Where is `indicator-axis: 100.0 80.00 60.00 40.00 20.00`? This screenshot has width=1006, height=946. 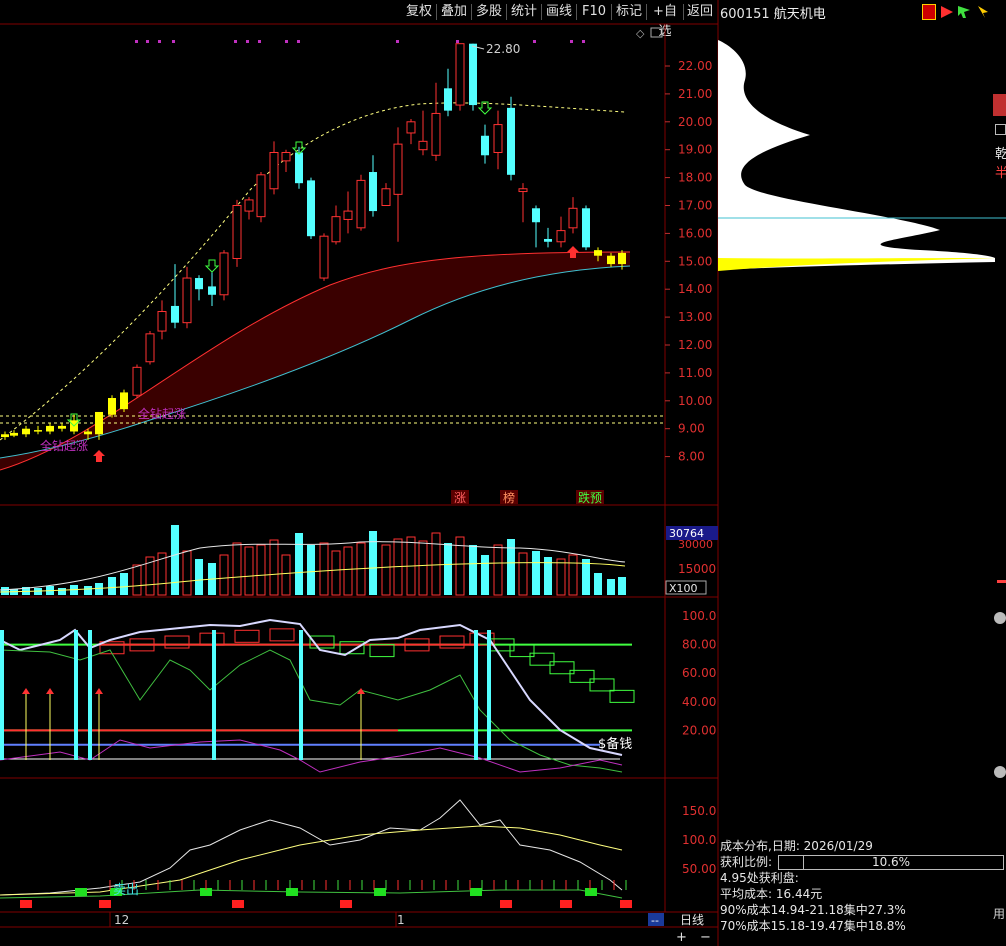
indicator-axis: 100.0 80.00 60.00 40.00 20.00 is located at coordinates (699, 673).